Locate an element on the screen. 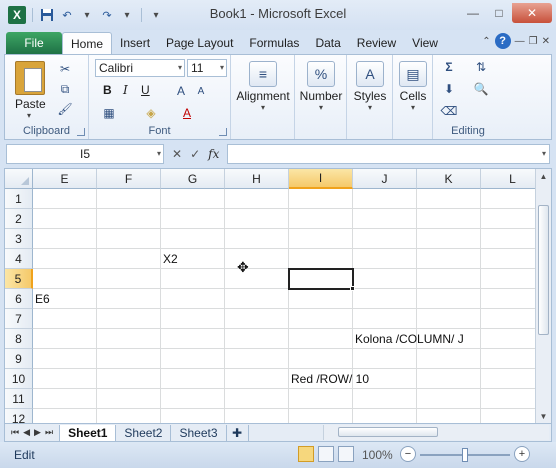  font-name-combobox: Calibri ▾ is located at coordinates (140, 68).